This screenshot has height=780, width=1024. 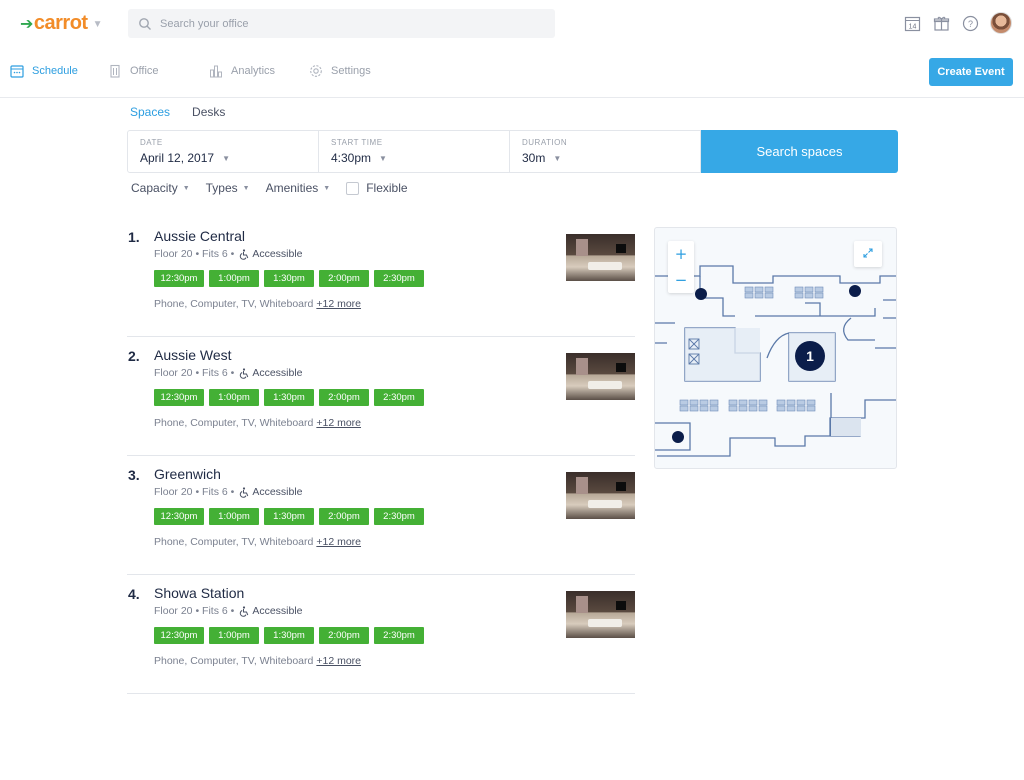 What do you see at coordinates (353, 188) in the screenshot?
I see `flexible-checkbox` at bounding box center [353, 188].